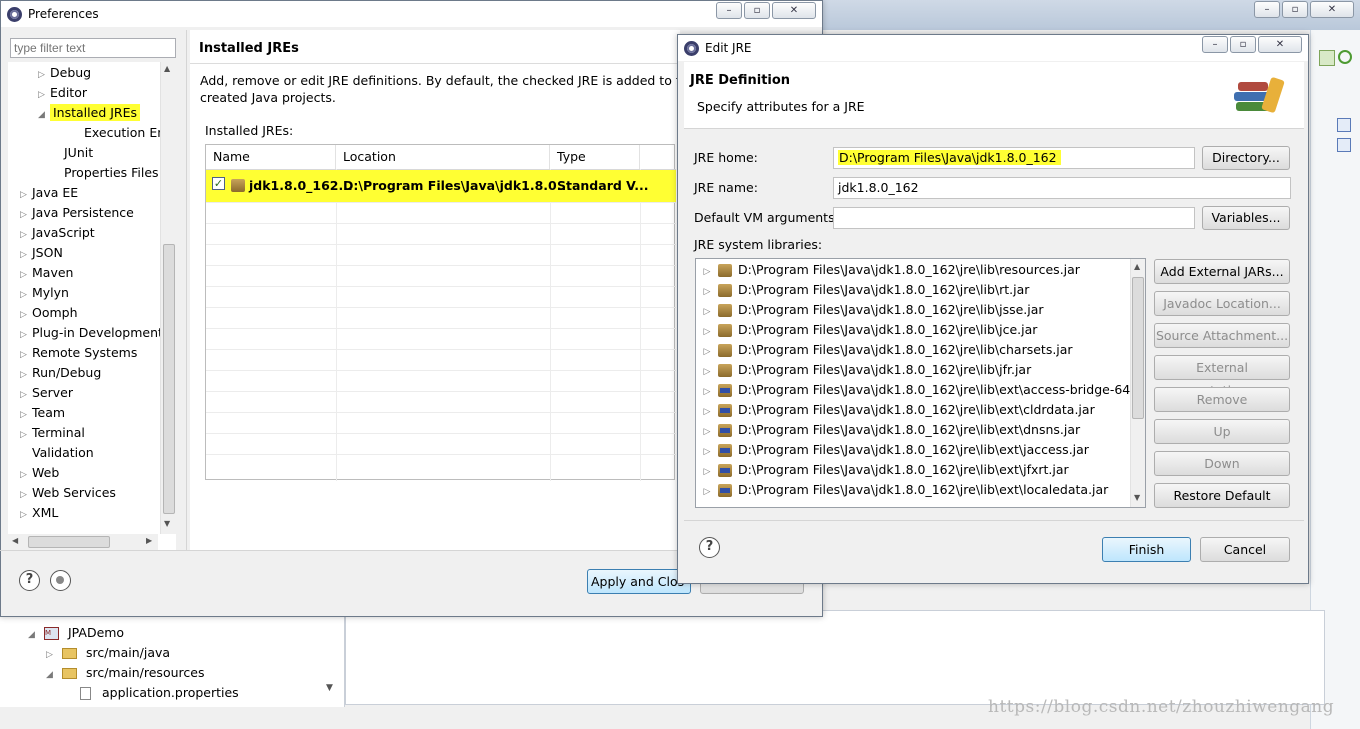  What do you see at coordinates (1222, 399) in the screenshot?
I see `remove-button: Remove` at bounding box center [1222, 399].